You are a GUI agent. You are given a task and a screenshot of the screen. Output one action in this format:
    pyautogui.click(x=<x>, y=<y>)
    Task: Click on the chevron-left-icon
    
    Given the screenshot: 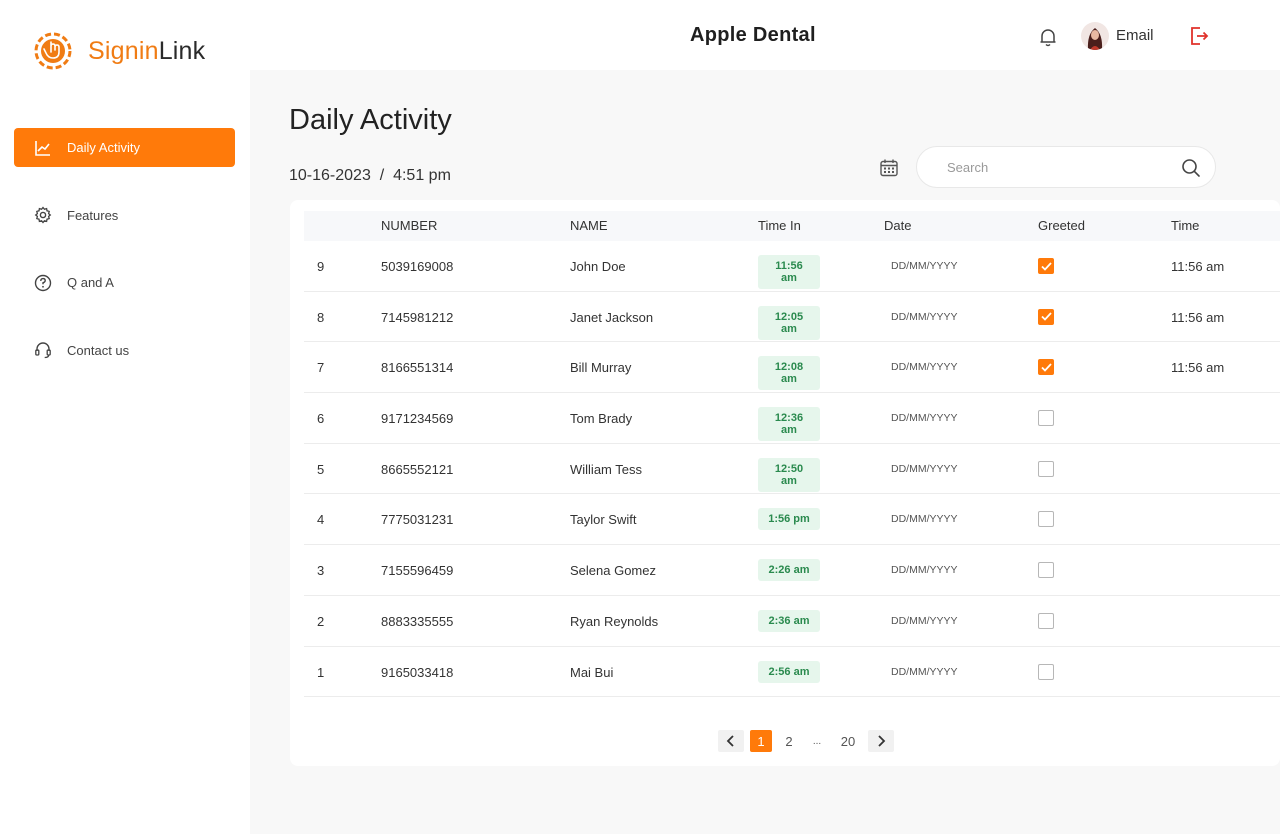 What is the action you would take?
    pyautogui.click(x=730, y=741)
    